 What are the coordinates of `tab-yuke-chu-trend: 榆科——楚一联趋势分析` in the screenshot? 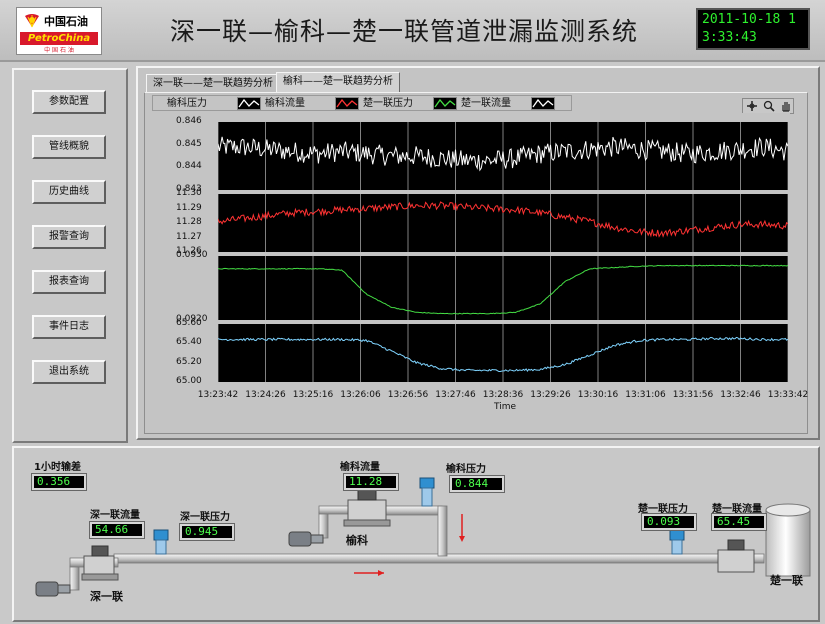 It's located at (338, 83).